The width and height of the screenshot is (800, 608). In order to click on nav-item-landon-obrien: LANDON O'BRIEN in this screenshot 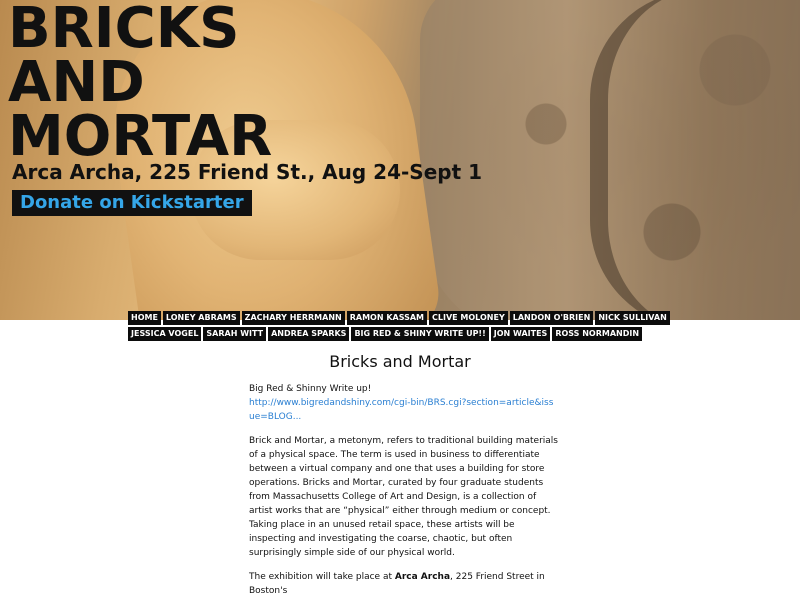, I will do `click(551, 318)`.